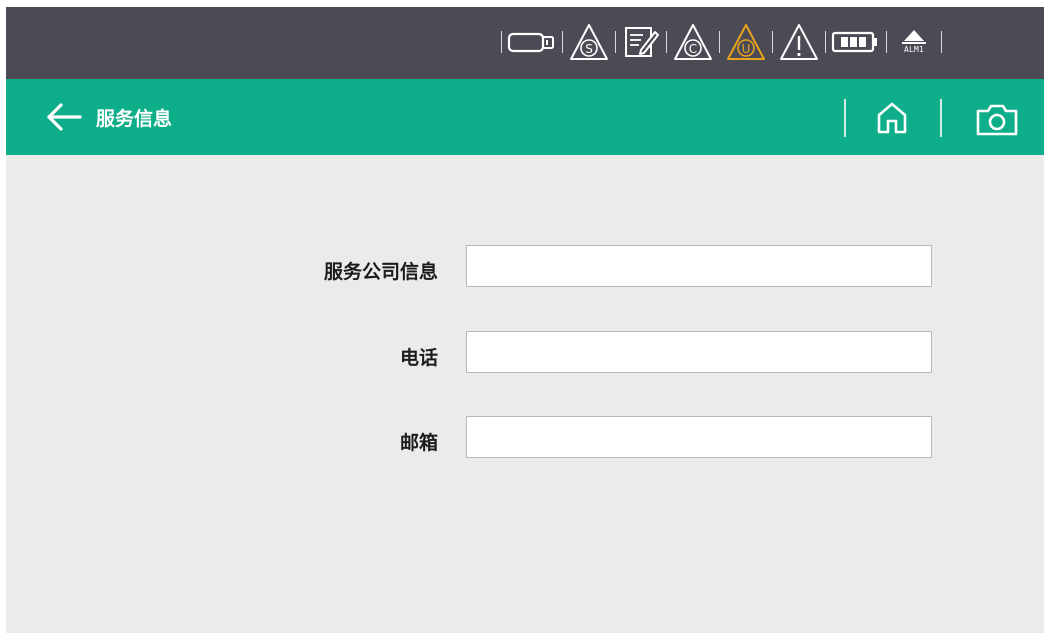  I want to click on edit-note-icon, so click(641, 42).